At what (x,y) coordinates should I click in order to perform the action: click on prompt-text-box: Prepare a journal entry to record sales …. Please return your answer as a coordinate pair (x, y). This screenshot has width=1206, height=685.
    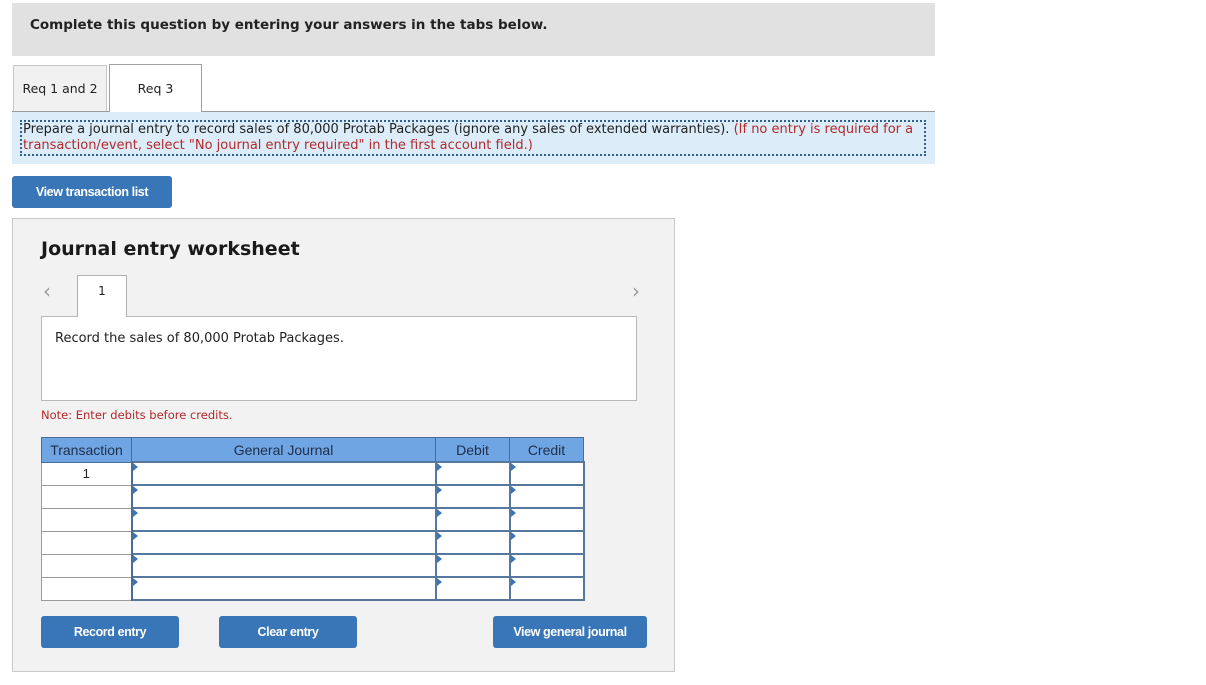
    Looking at the image, I should click on (473, 138).